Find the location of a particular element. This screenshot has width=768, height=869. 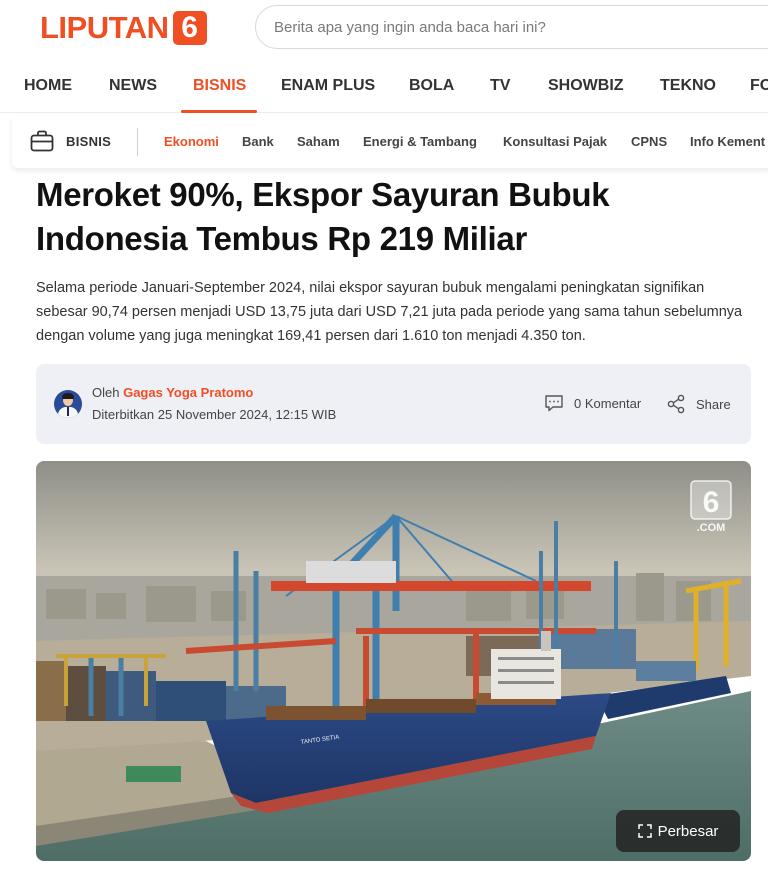

nav-item-tekno: TEKNO is located at coordinates (688, 86).